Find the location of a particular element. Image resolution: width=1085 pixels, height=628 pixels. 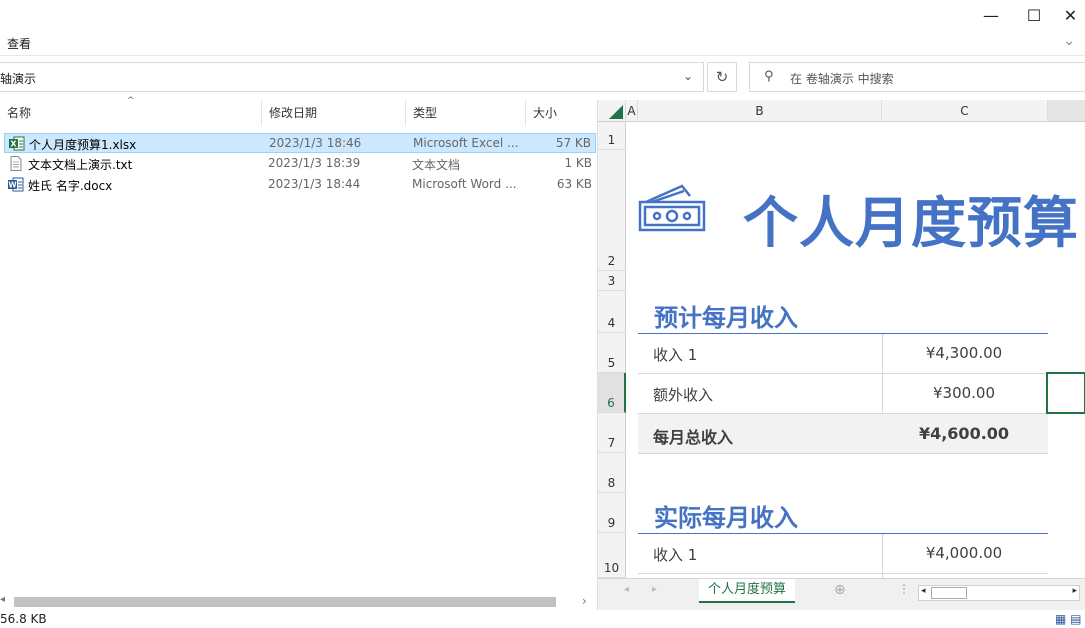

section-title: 实际每月收入 is located at coordinates (726, 518).